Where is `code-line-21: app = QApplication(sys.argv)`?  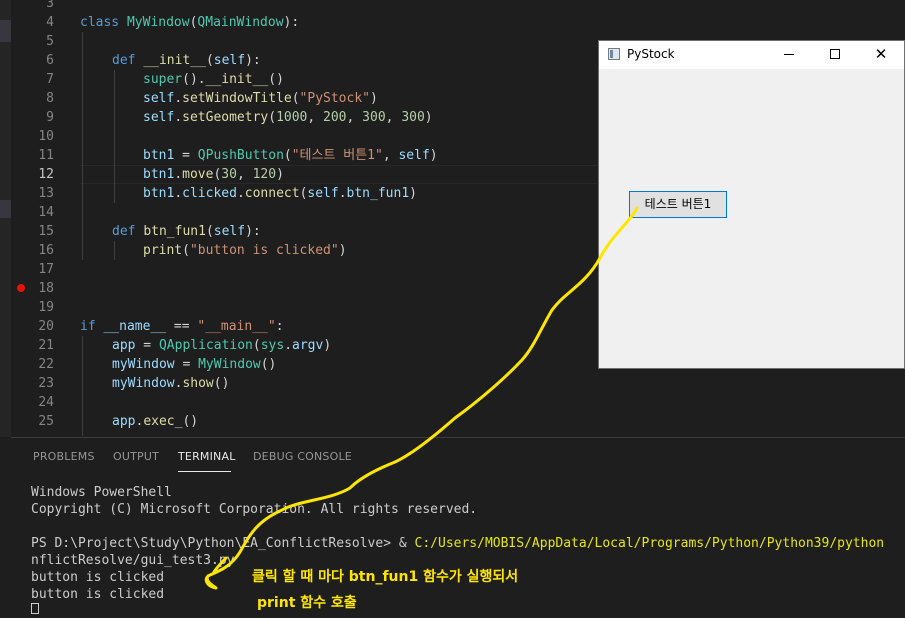
code-line-21: app = QApplication(sys.argv) is located at coordinates (221, 345).